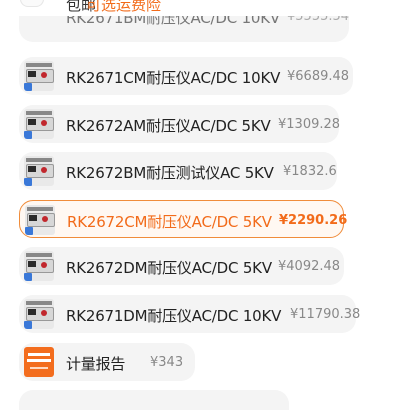 Image resolution: width=400 pixels, height=410 pixels. I want to click on sku-option-rk2671bm: RK2671BM耐压仪AC/DC 10KV ¥5555.54, so click(184, 29).